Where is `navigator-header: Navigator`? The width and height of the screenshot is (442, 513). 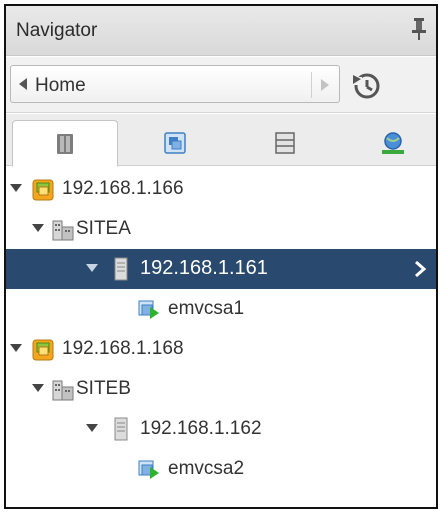
navigator-header: Navigator is located at coordinates (221, 31).